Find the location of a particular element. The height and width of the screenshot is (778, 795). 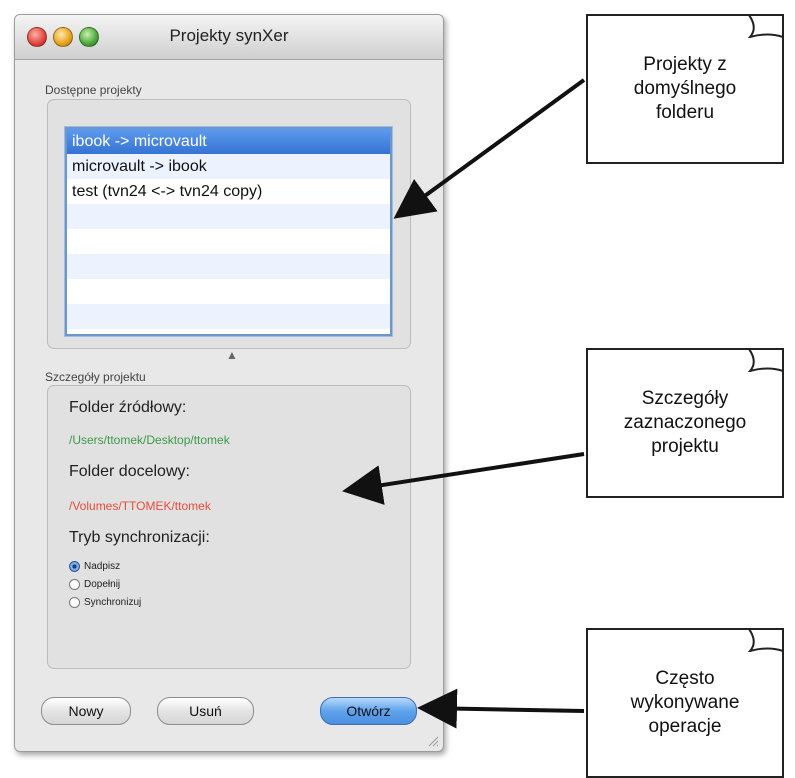

arrow-to-project-details is located at coordinates (463, 478).